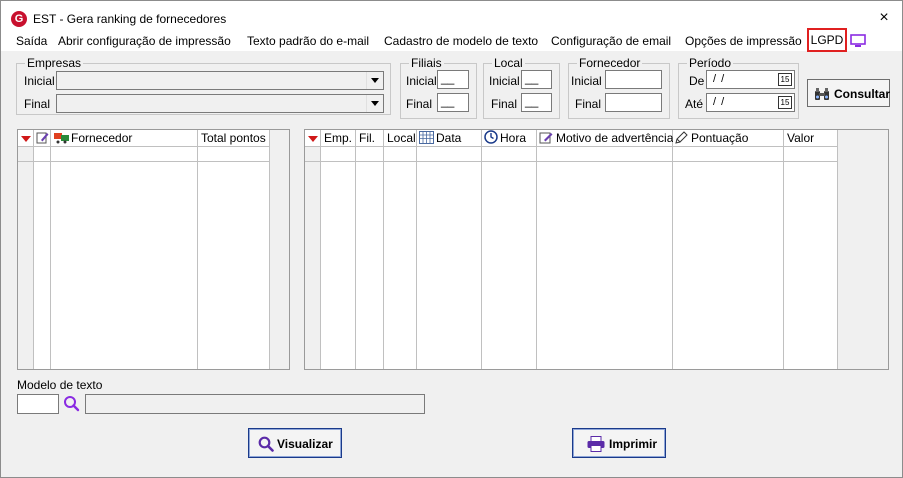  I want to click on data-header: Data, so click(449, 138).